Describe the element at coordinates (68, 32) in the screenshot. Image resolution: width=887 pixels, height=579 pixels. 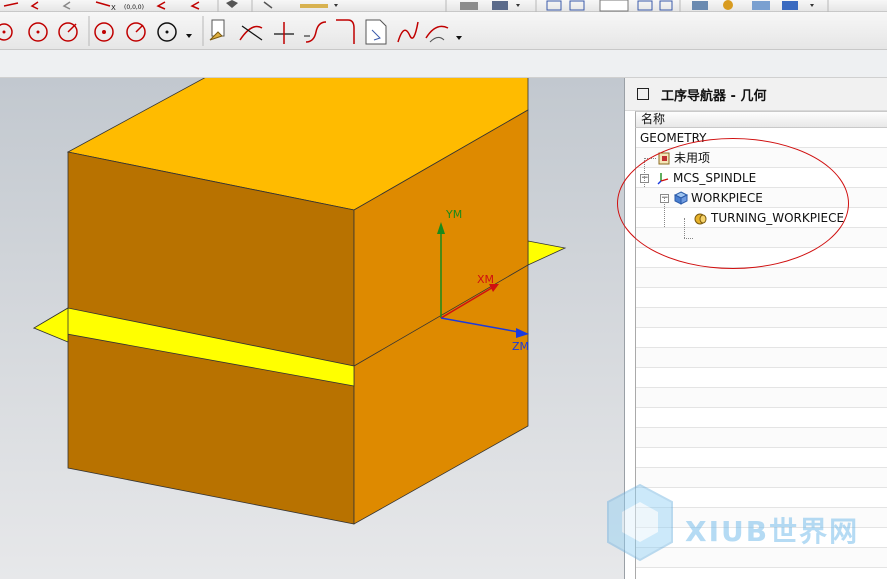
I see `circle-tangent-icon` at that location.